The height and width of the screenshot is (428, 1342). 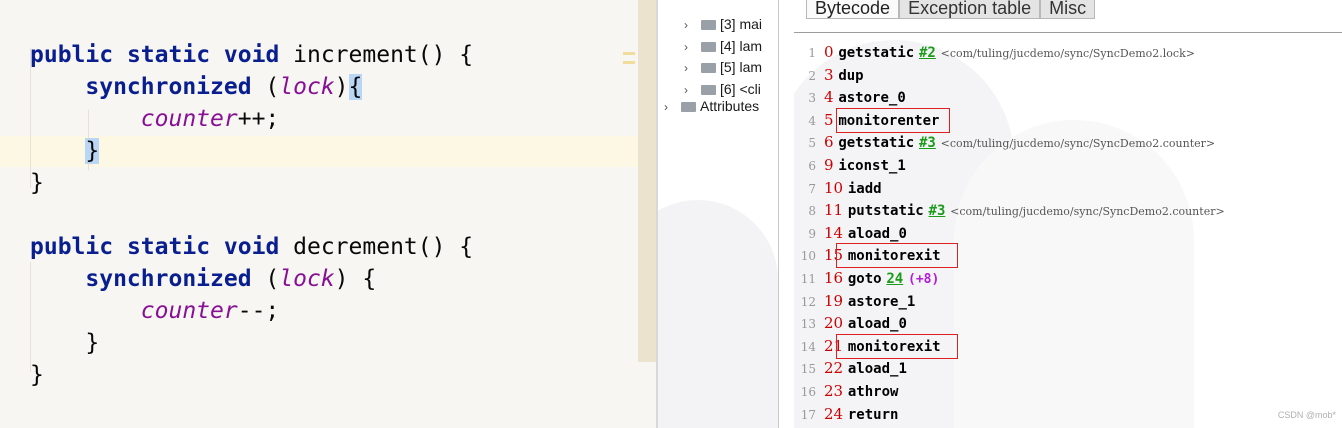 What do you see at coordinates (877, 234) in the screenshot?
I see `opcode: aload_0` at bounding box center [877, 234].